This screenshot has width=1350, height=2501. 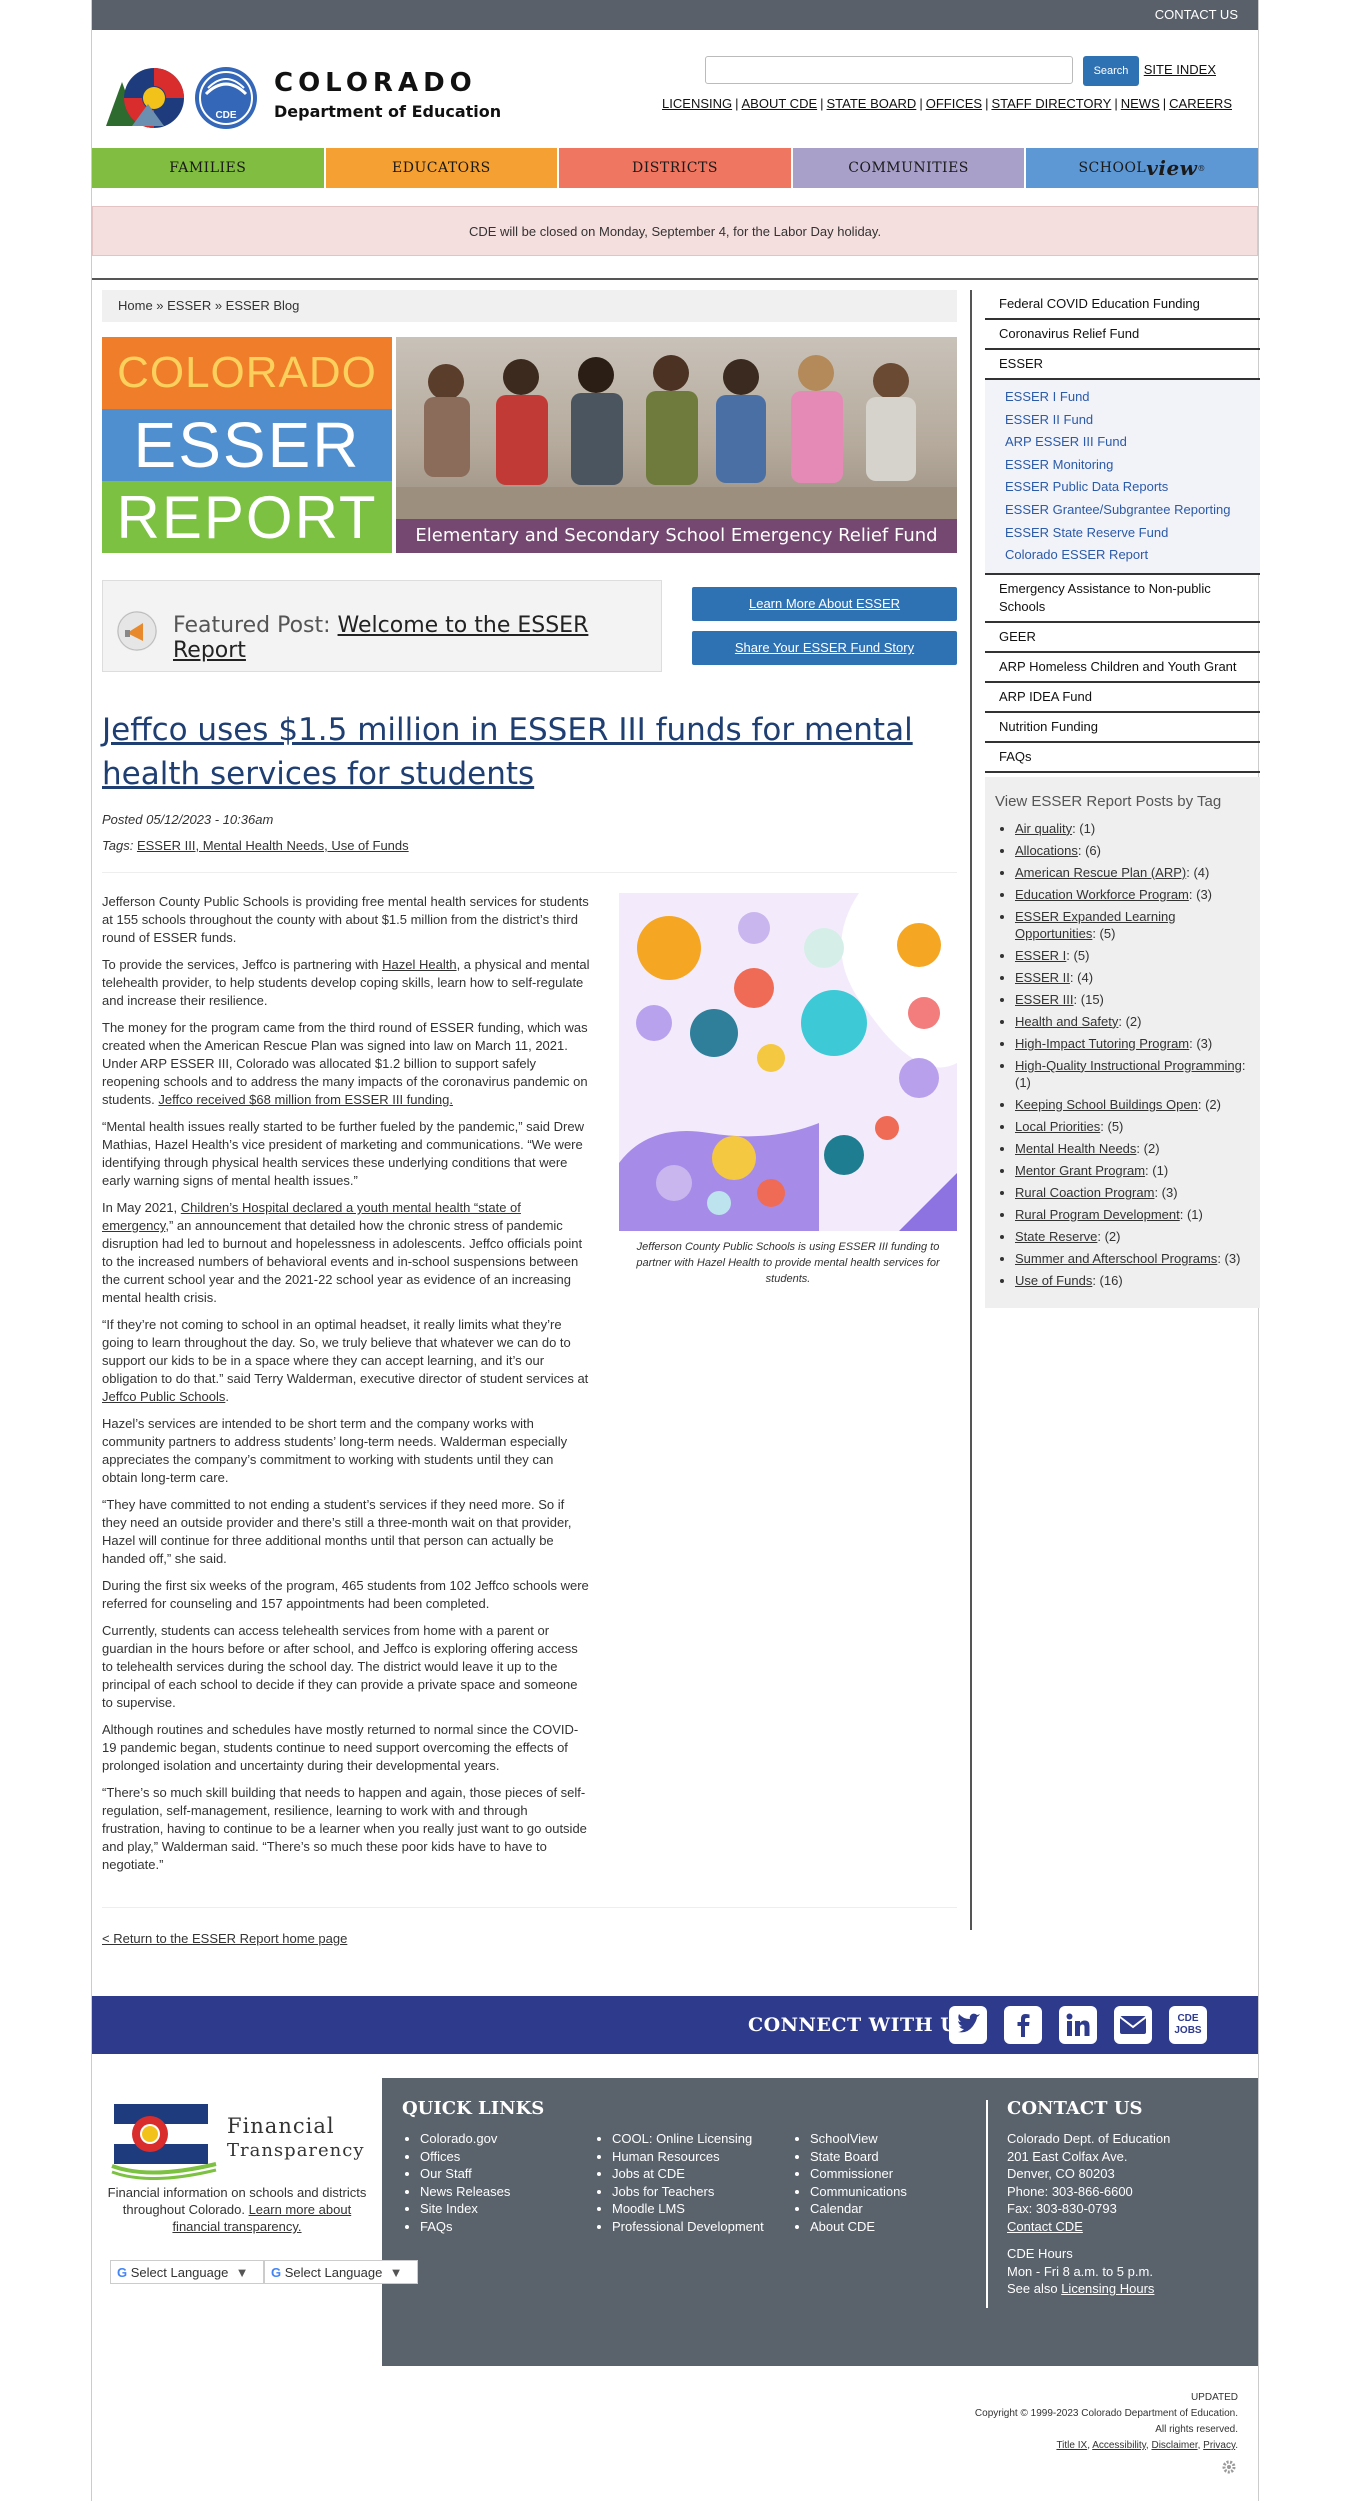 What do you see at coordinates (697, 2192) in the screenshot?
I see `quick-link: Jobs for Teachers` at bounding box center [697, 2192].